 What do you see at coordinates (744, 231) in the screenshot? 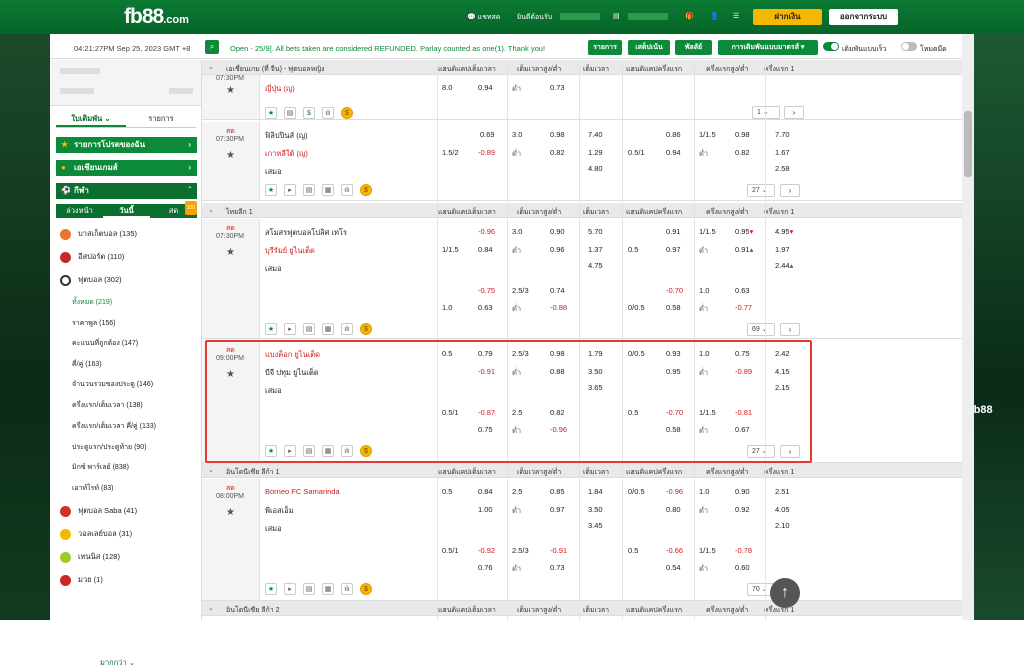
I see `odds-value: 0.95▾` at bounding box center [744, 231].